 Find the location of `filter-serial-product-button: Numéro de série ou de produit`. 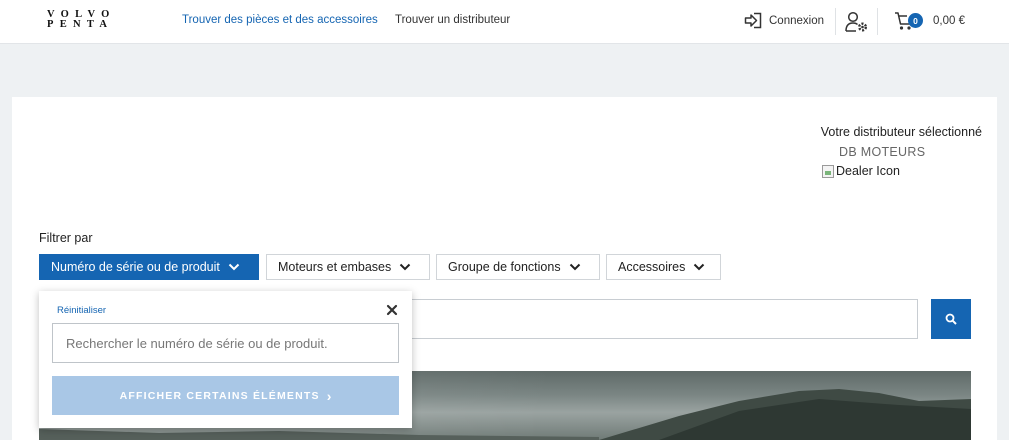

filter-serial-product-button: Numéro de série ou de produit is located at coordinates (149, 267).